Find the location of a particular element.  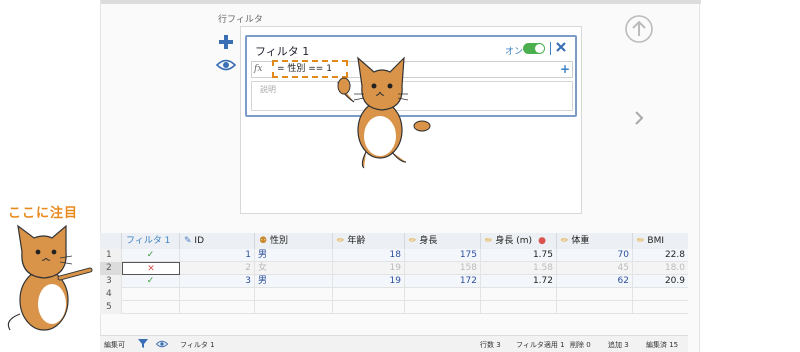

table-row: 3 ✓ 3 男 19 172 1.72 62 20.9 is located at coordinates (394, 281).